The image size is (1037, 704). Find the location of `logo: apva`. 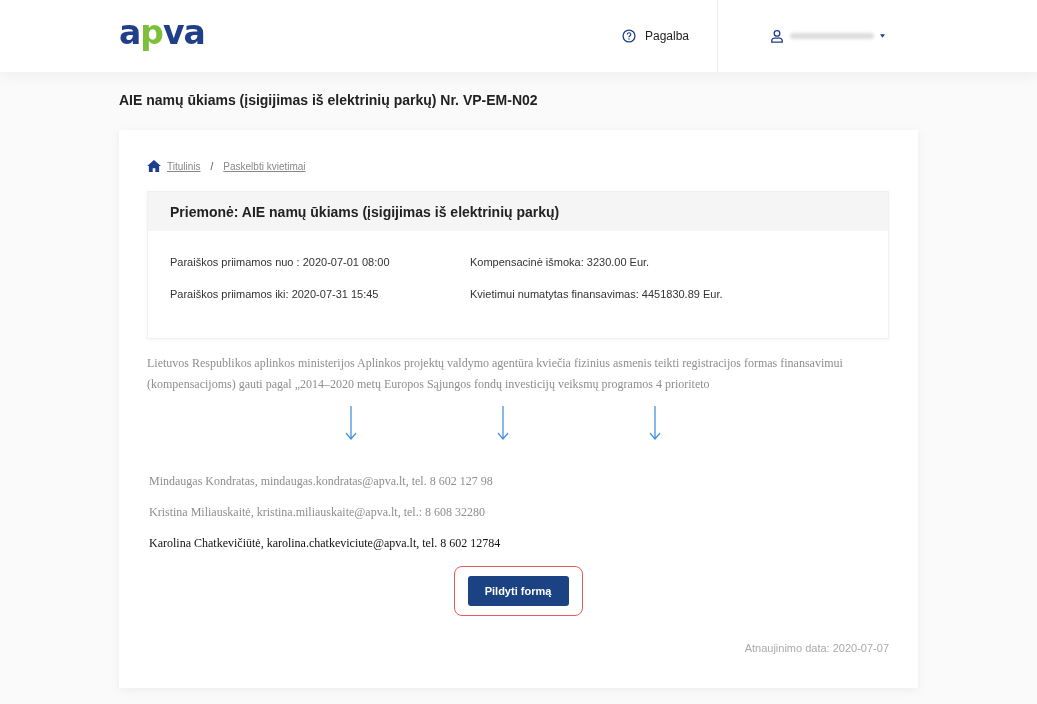

logo: apva is located at coordinates (162, 32).